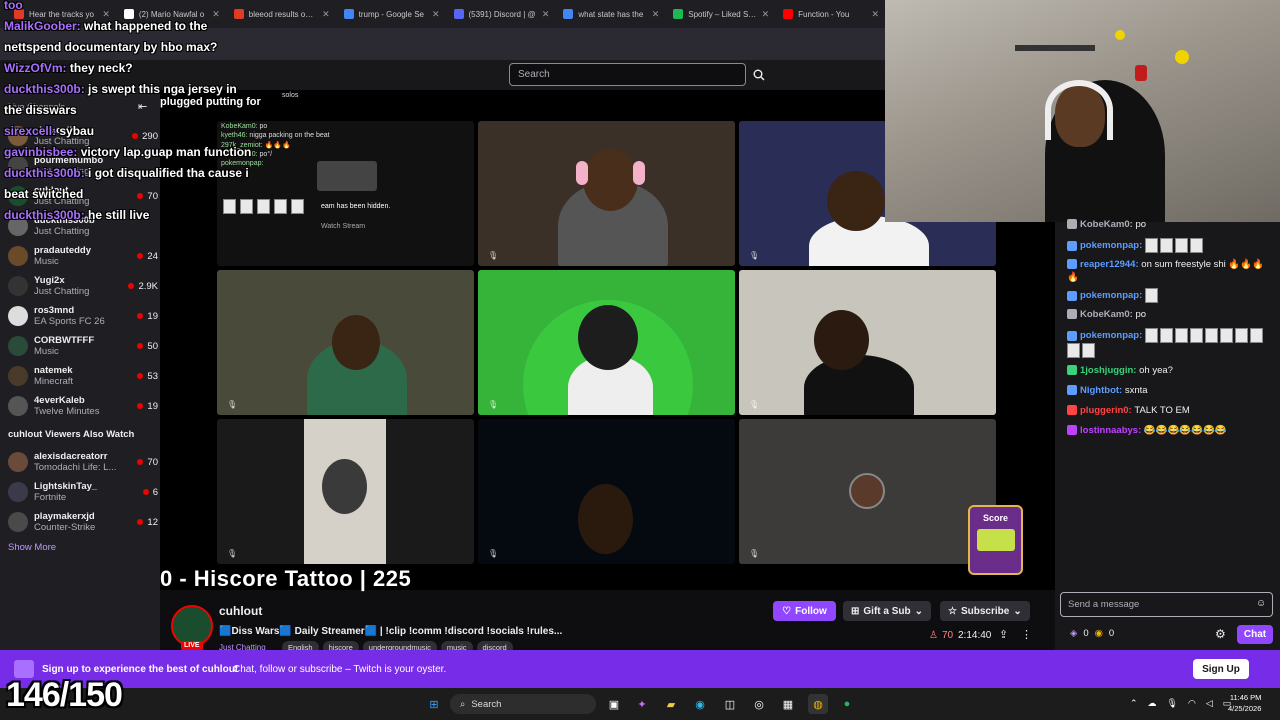 The width and height of the screenshot is (1280, 720). What do you see at coordinates (83, 316) in the screenshot?
I see `sidebar-channel: ros3mnd EA Sports FC 26 19` at bounding box center [83, 316].